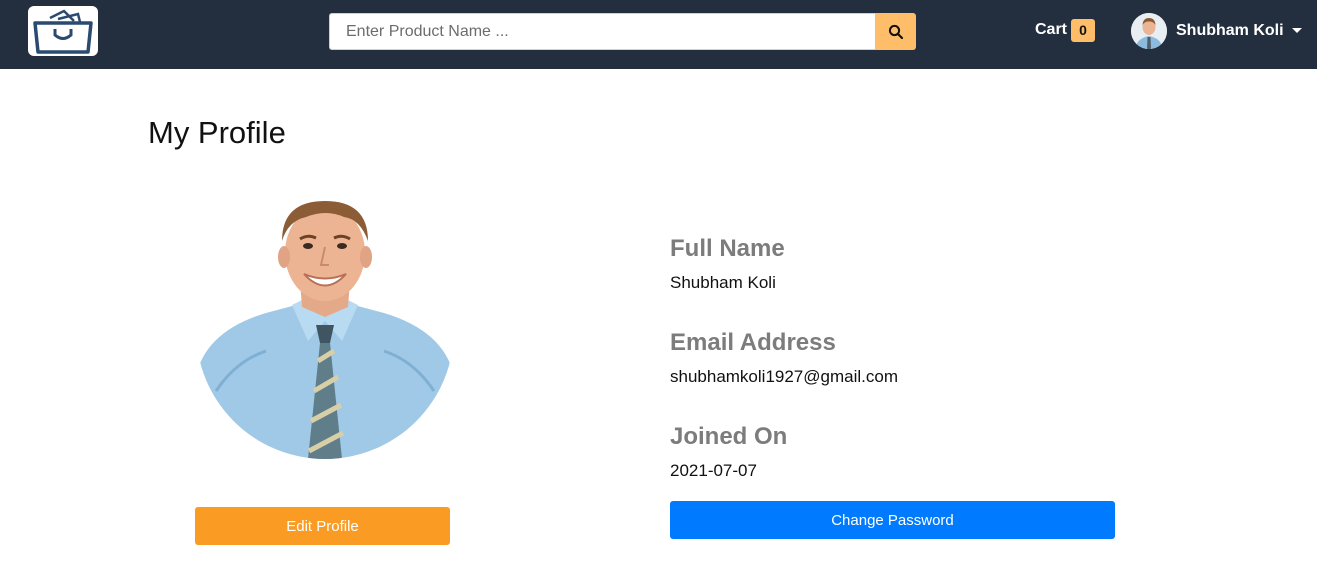 This screenshot has height=582, width=1317. What do you see at coordinates (602, 31) in the screenshot?
I see `search-input` at bounding box center [602, 31].